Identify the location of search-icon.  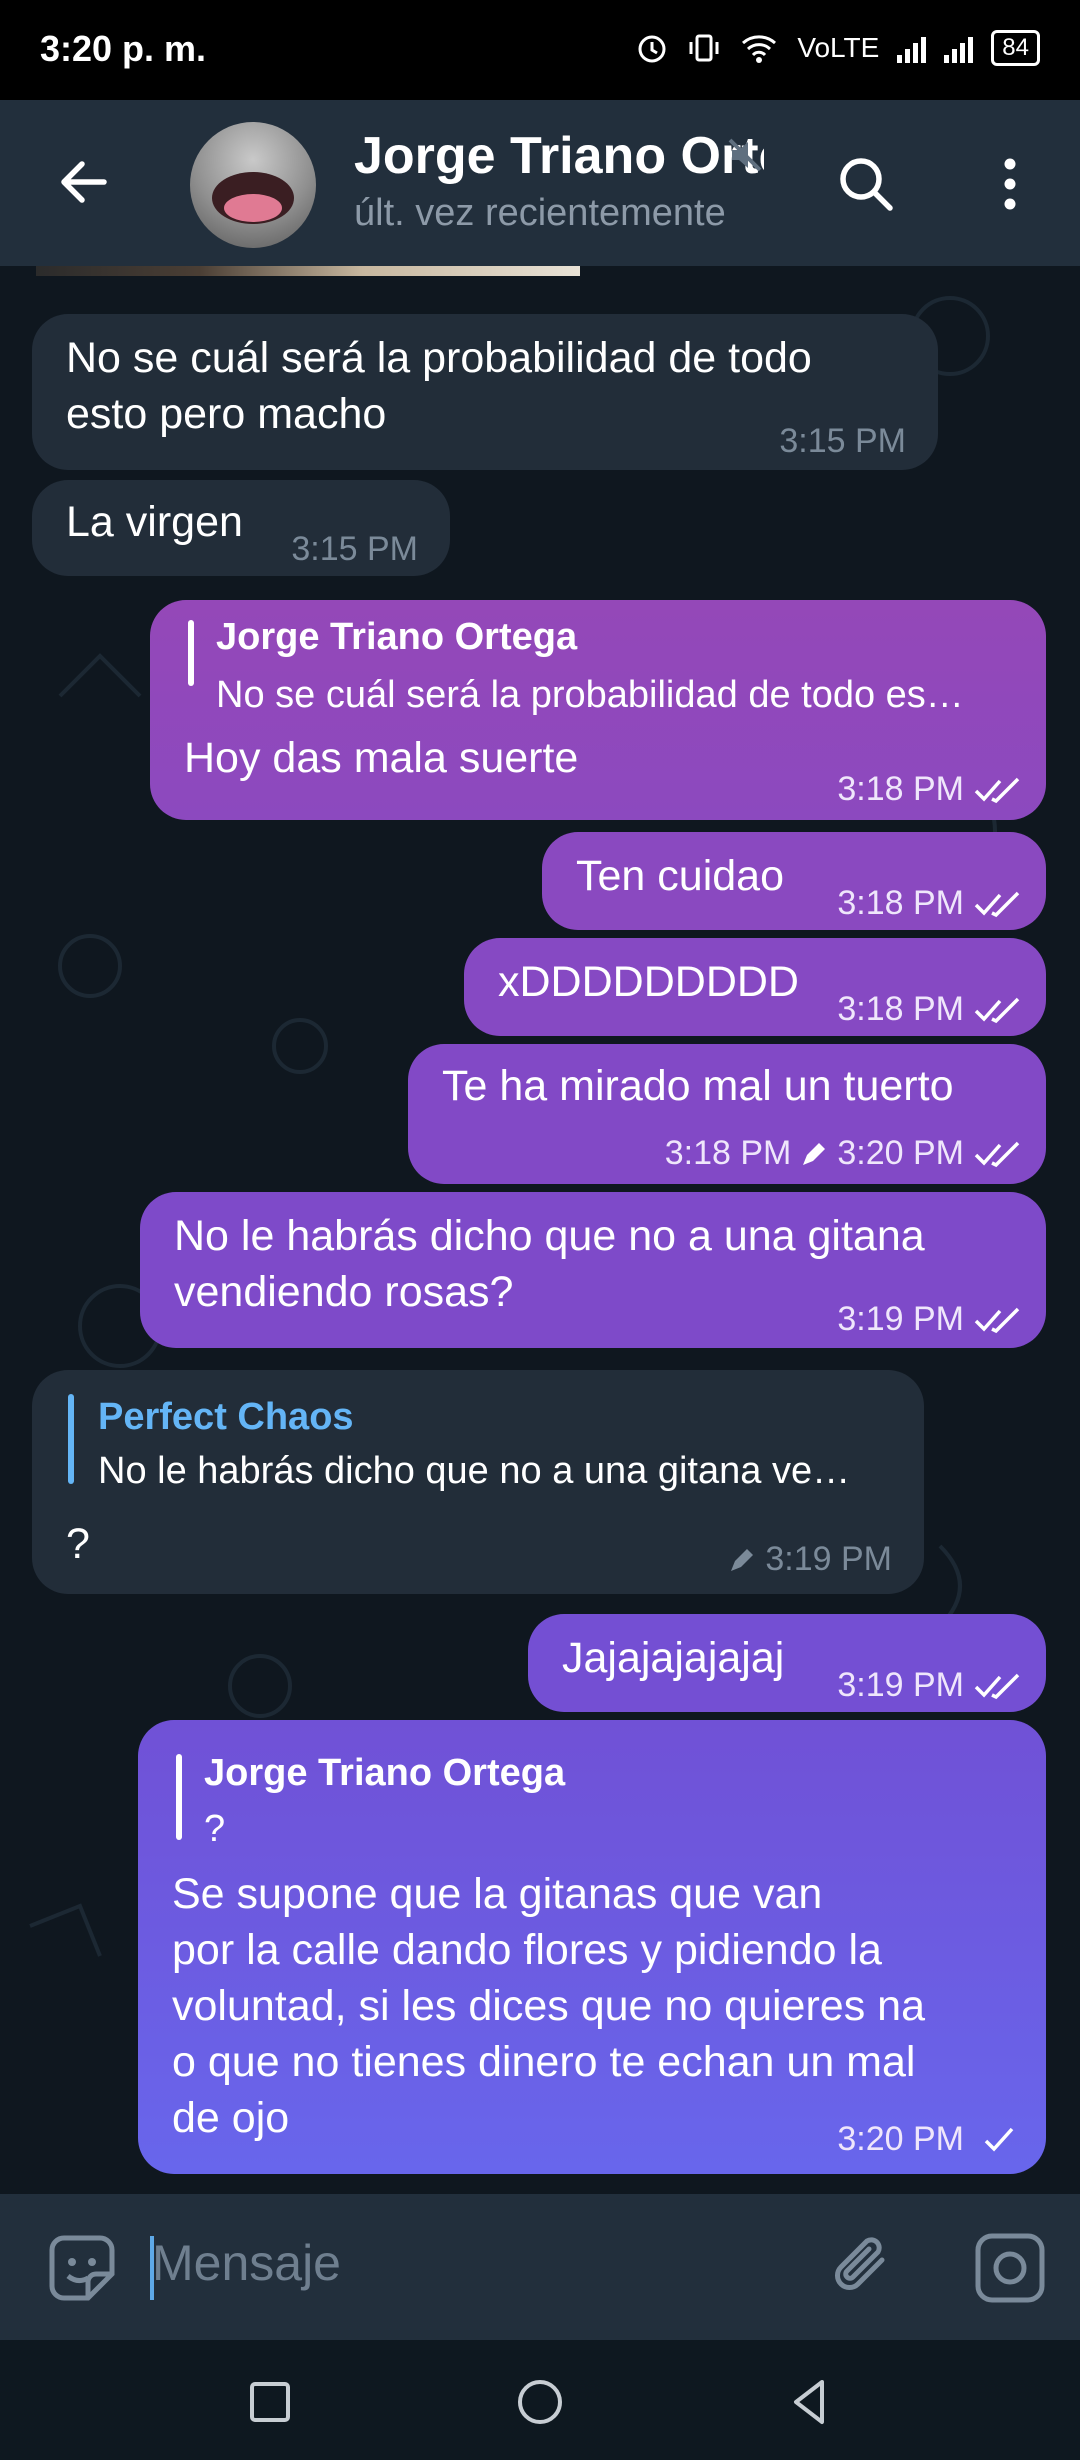
(866, 184).